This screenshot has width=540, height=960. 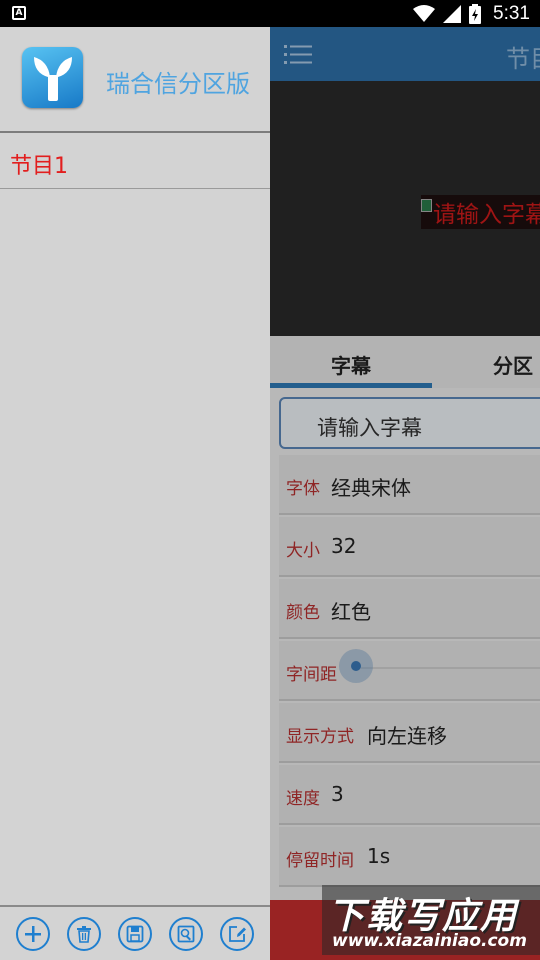 What do you see at coordinates (511, 13) in the screenshot?
I see `clock: 5:31` at bounding box center [511, 13].